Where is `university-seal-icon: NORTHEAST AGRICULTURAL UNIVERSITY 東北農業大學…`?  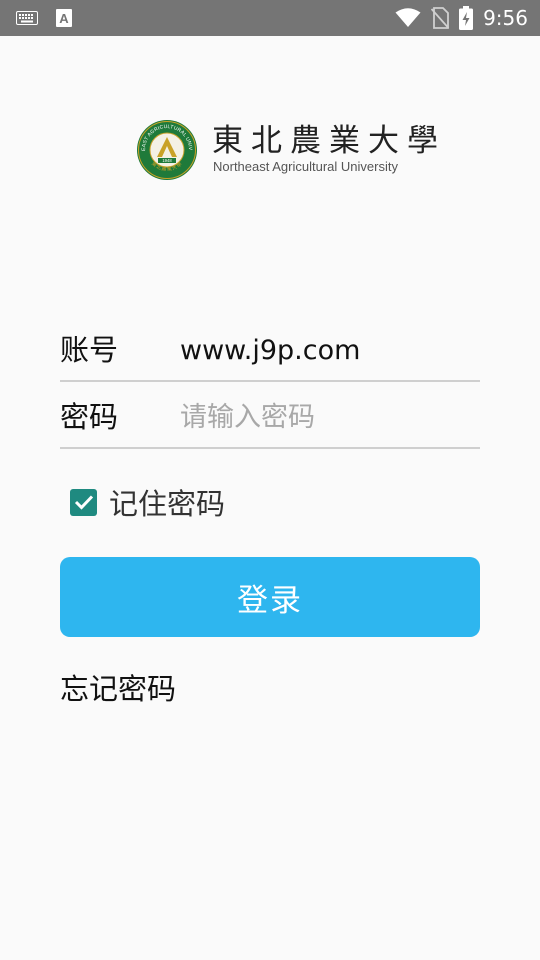 university-seal-icon: NORTHEAST AGRICULTURAL UNIVERSITY 東北農業大學… is located at coordinates (166, 149).